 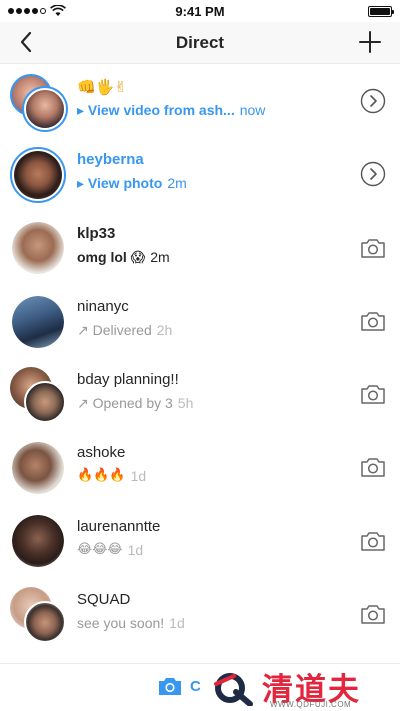 I want to click on thread-item: klp33 omg lol 😱 2m, so click(x=200, y=248).